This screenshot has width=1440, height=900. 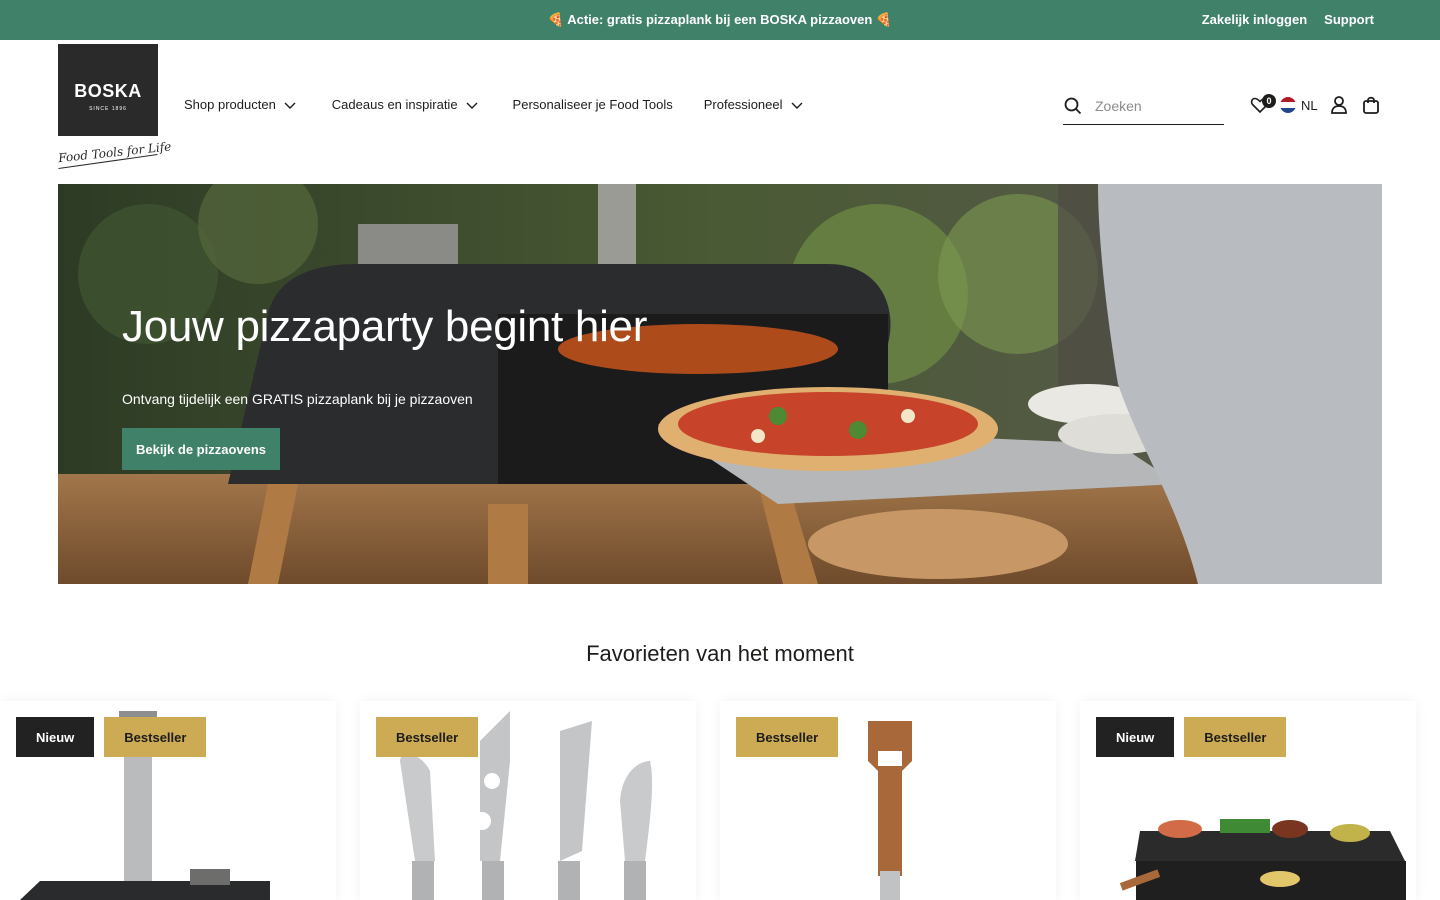 I want to click on nav-personalize: Personaliseer je Food Tools, so click(x=593, y=104).